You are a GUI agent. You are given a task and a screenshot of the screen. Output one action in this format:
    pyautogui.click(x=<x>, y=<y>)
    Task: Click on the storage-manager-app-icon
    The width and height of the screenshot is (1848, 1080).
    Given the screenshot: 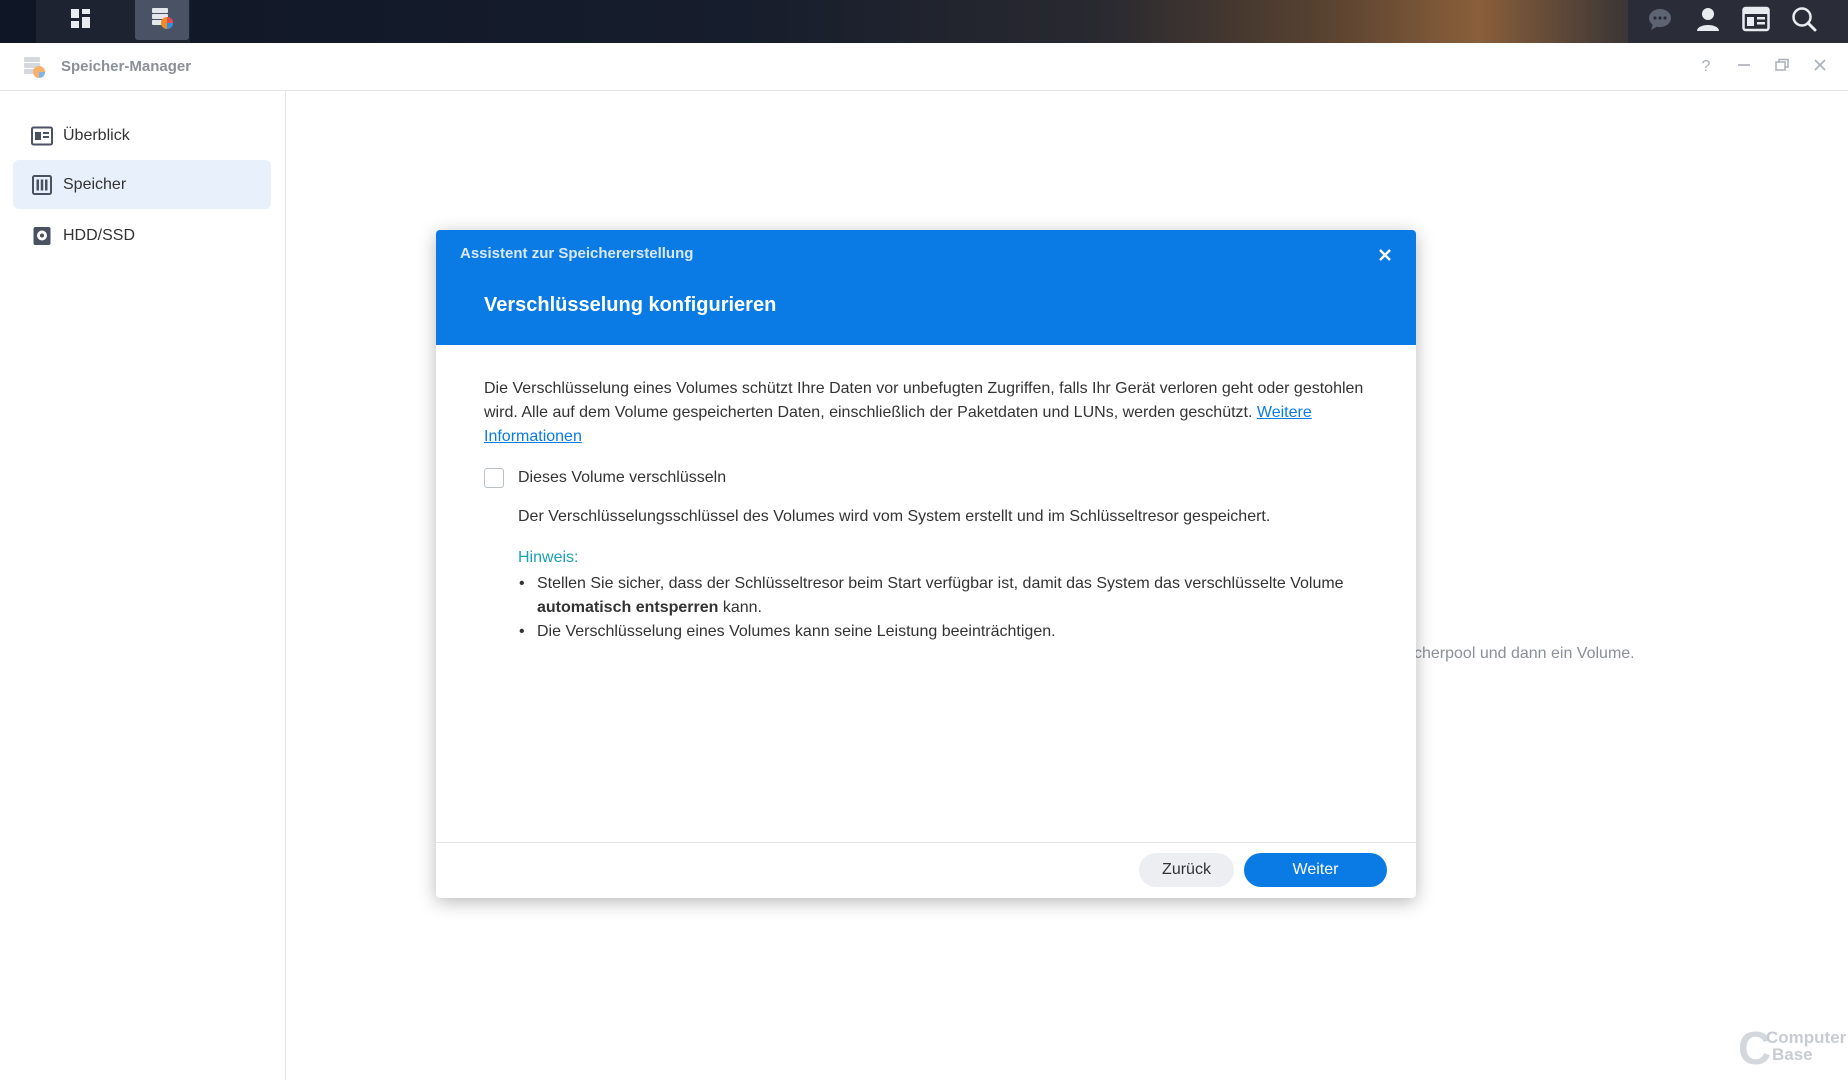 What is the action you would take?
    pyautogui.click(x=162, y=20)
    